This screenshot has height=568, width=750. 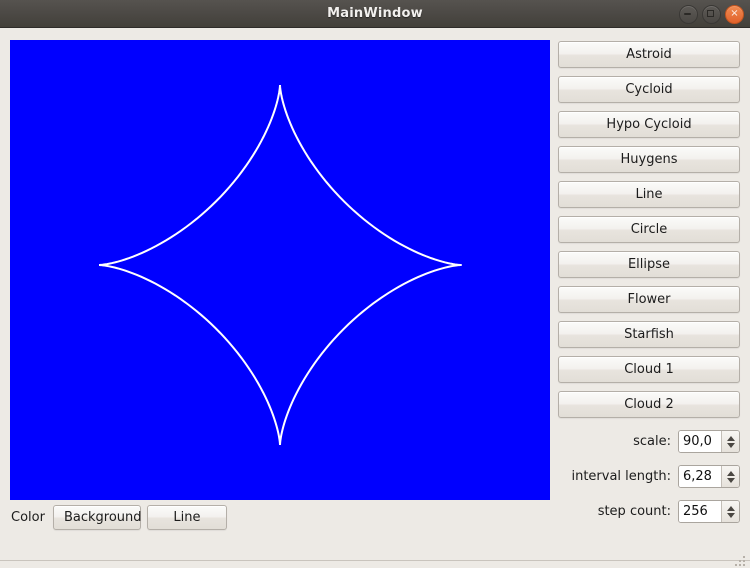 What do you see at coordinates (652, 441) in the screenshot?
I see `scale-label: scale:` at bounding box center [652, 441].